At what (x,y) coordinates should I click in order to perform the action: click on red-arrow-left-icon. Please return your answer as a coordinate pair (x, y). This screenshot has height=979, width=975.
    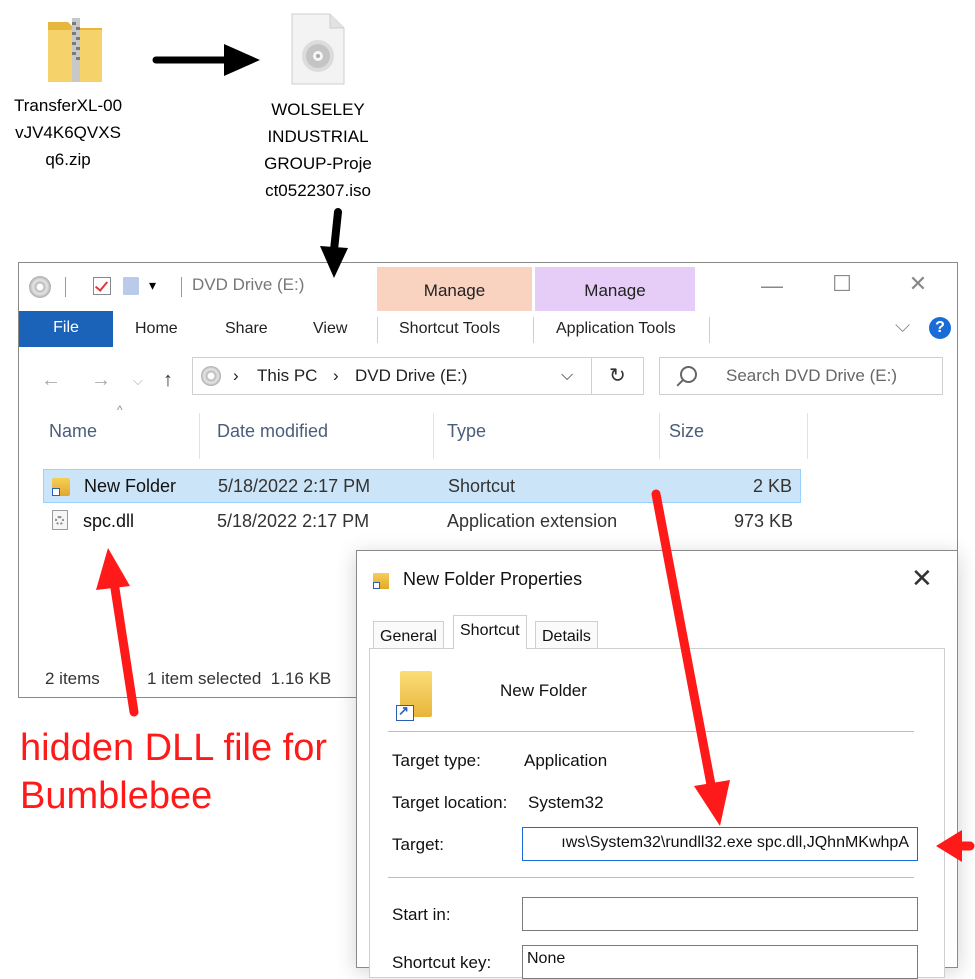
    Looking at the image, I should click on (955, 846).